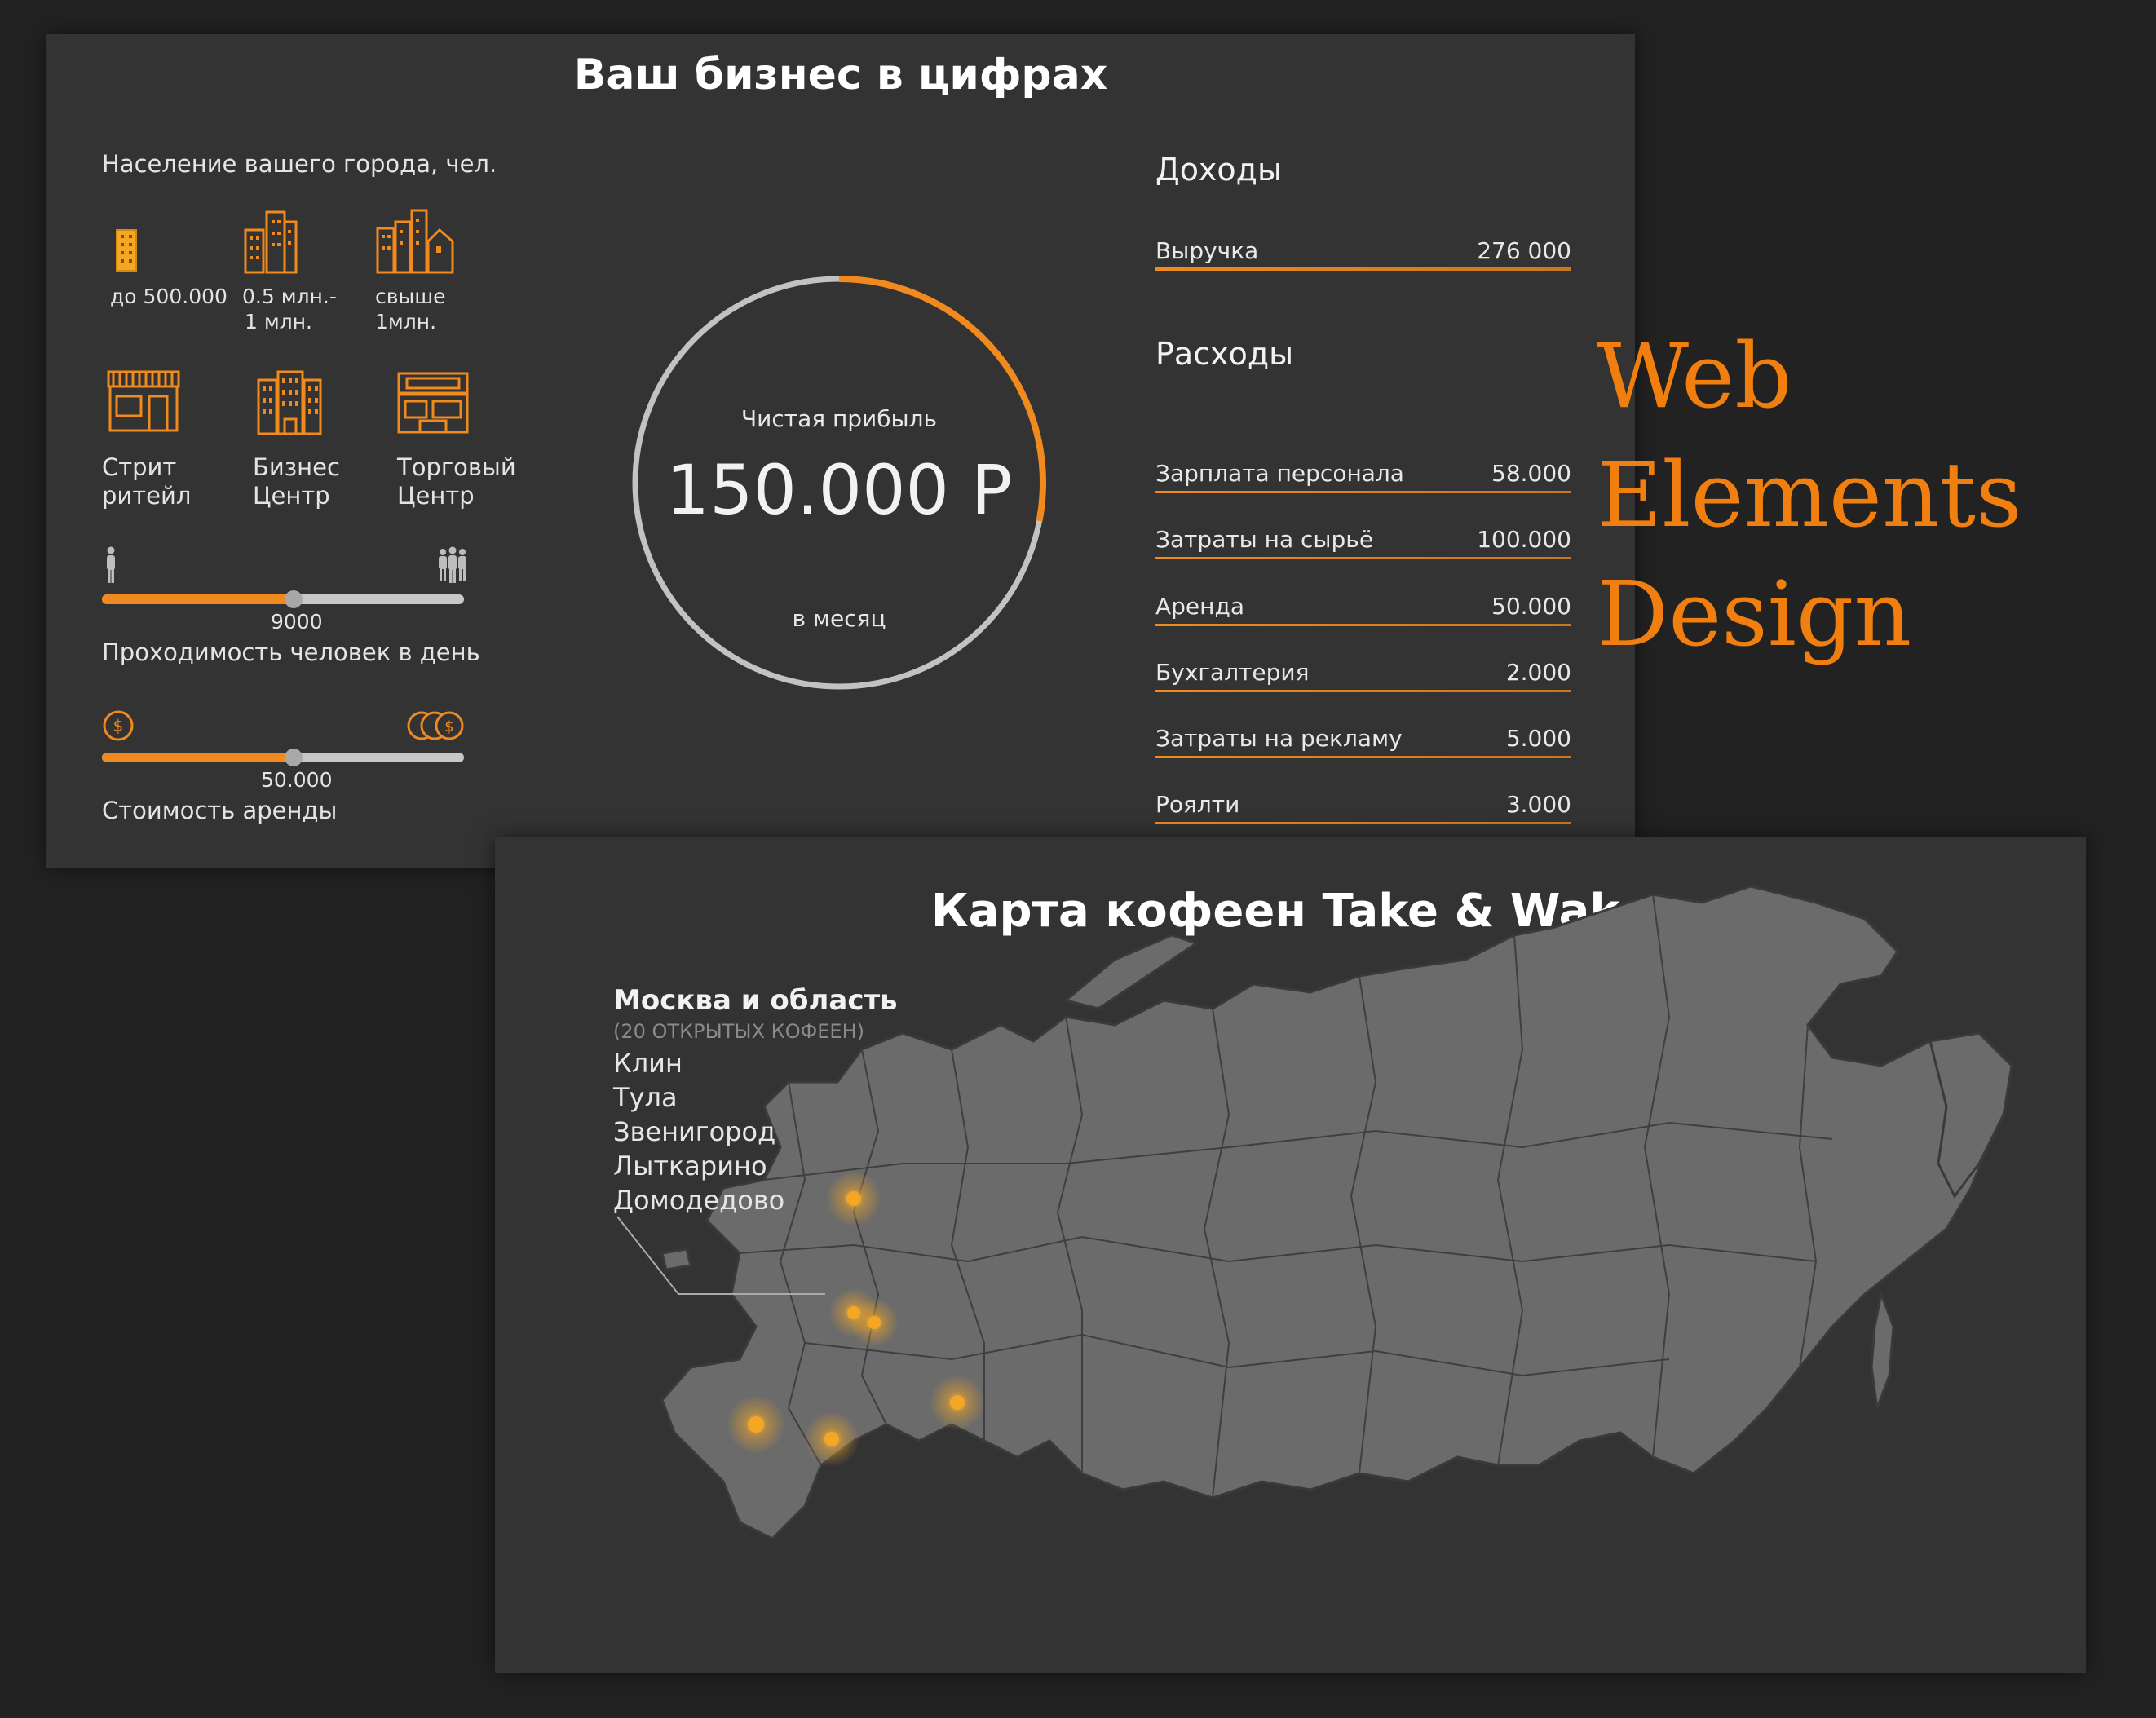  I want to click on kaliningrad-landmass, so click(676, 1259).